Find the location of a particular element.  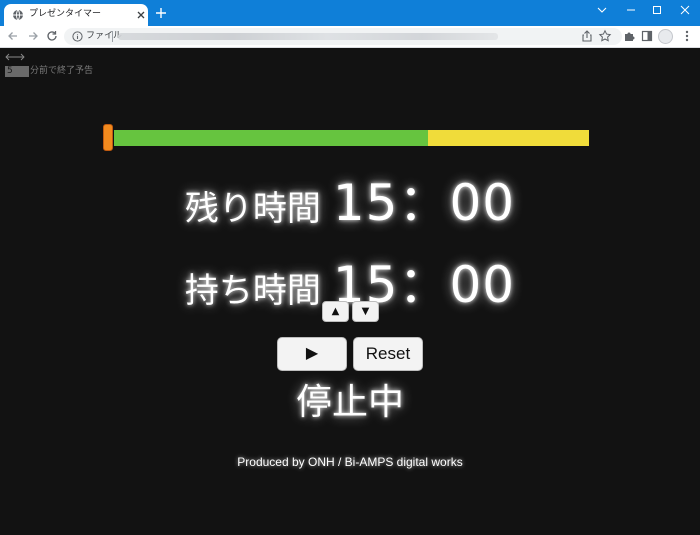

browser-toolbar: ファイル is located at coordinates (350, 37).